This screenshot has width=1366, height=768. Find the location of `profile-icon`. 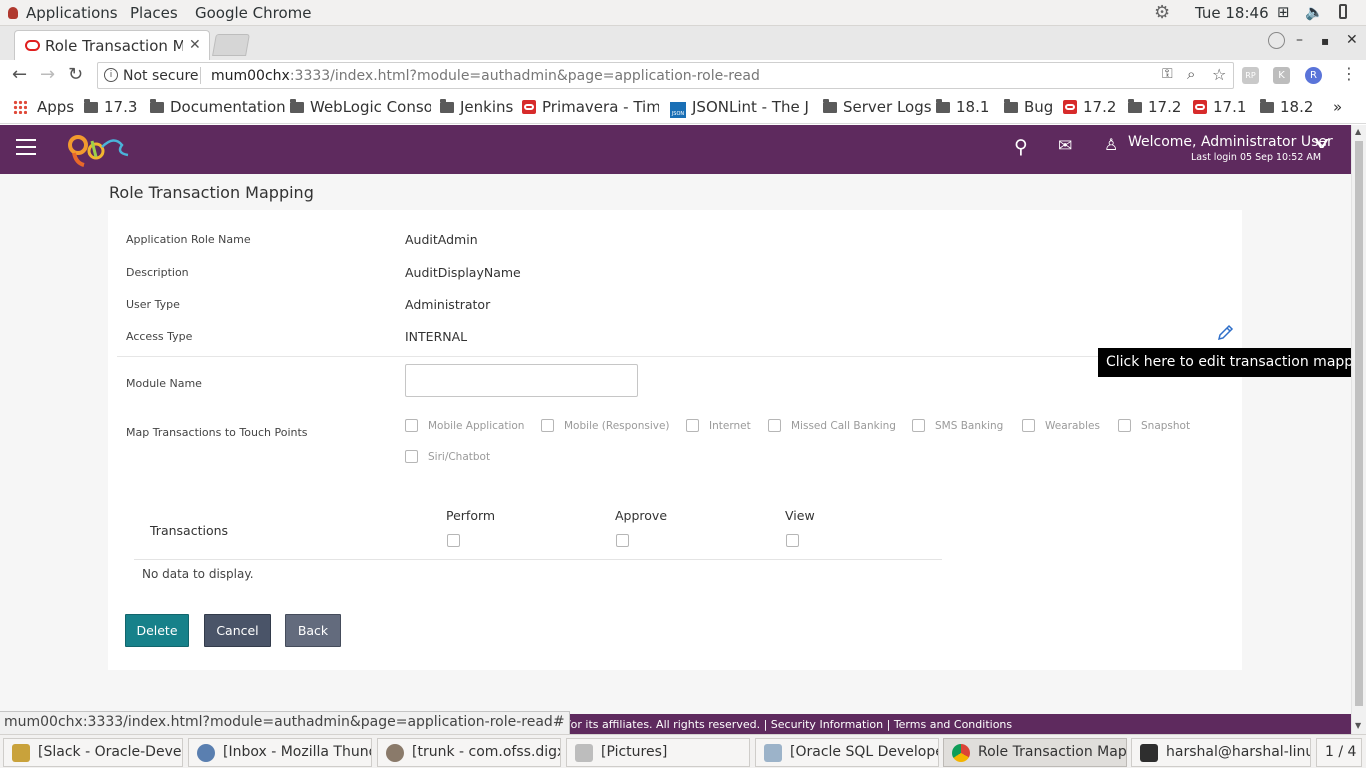

profile-icon is located at coordinates (1276, 40).